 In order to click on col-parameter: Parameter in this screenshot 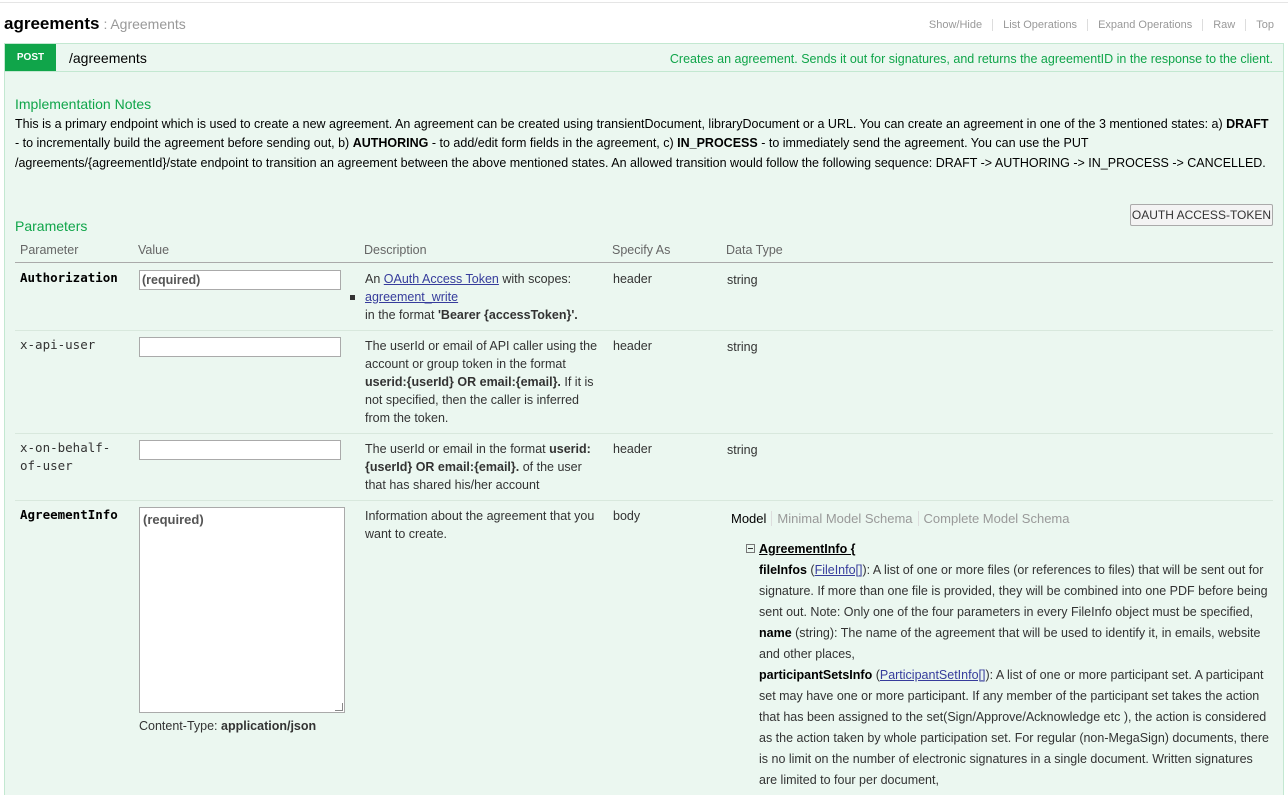, I will do `click(49, 250)`.